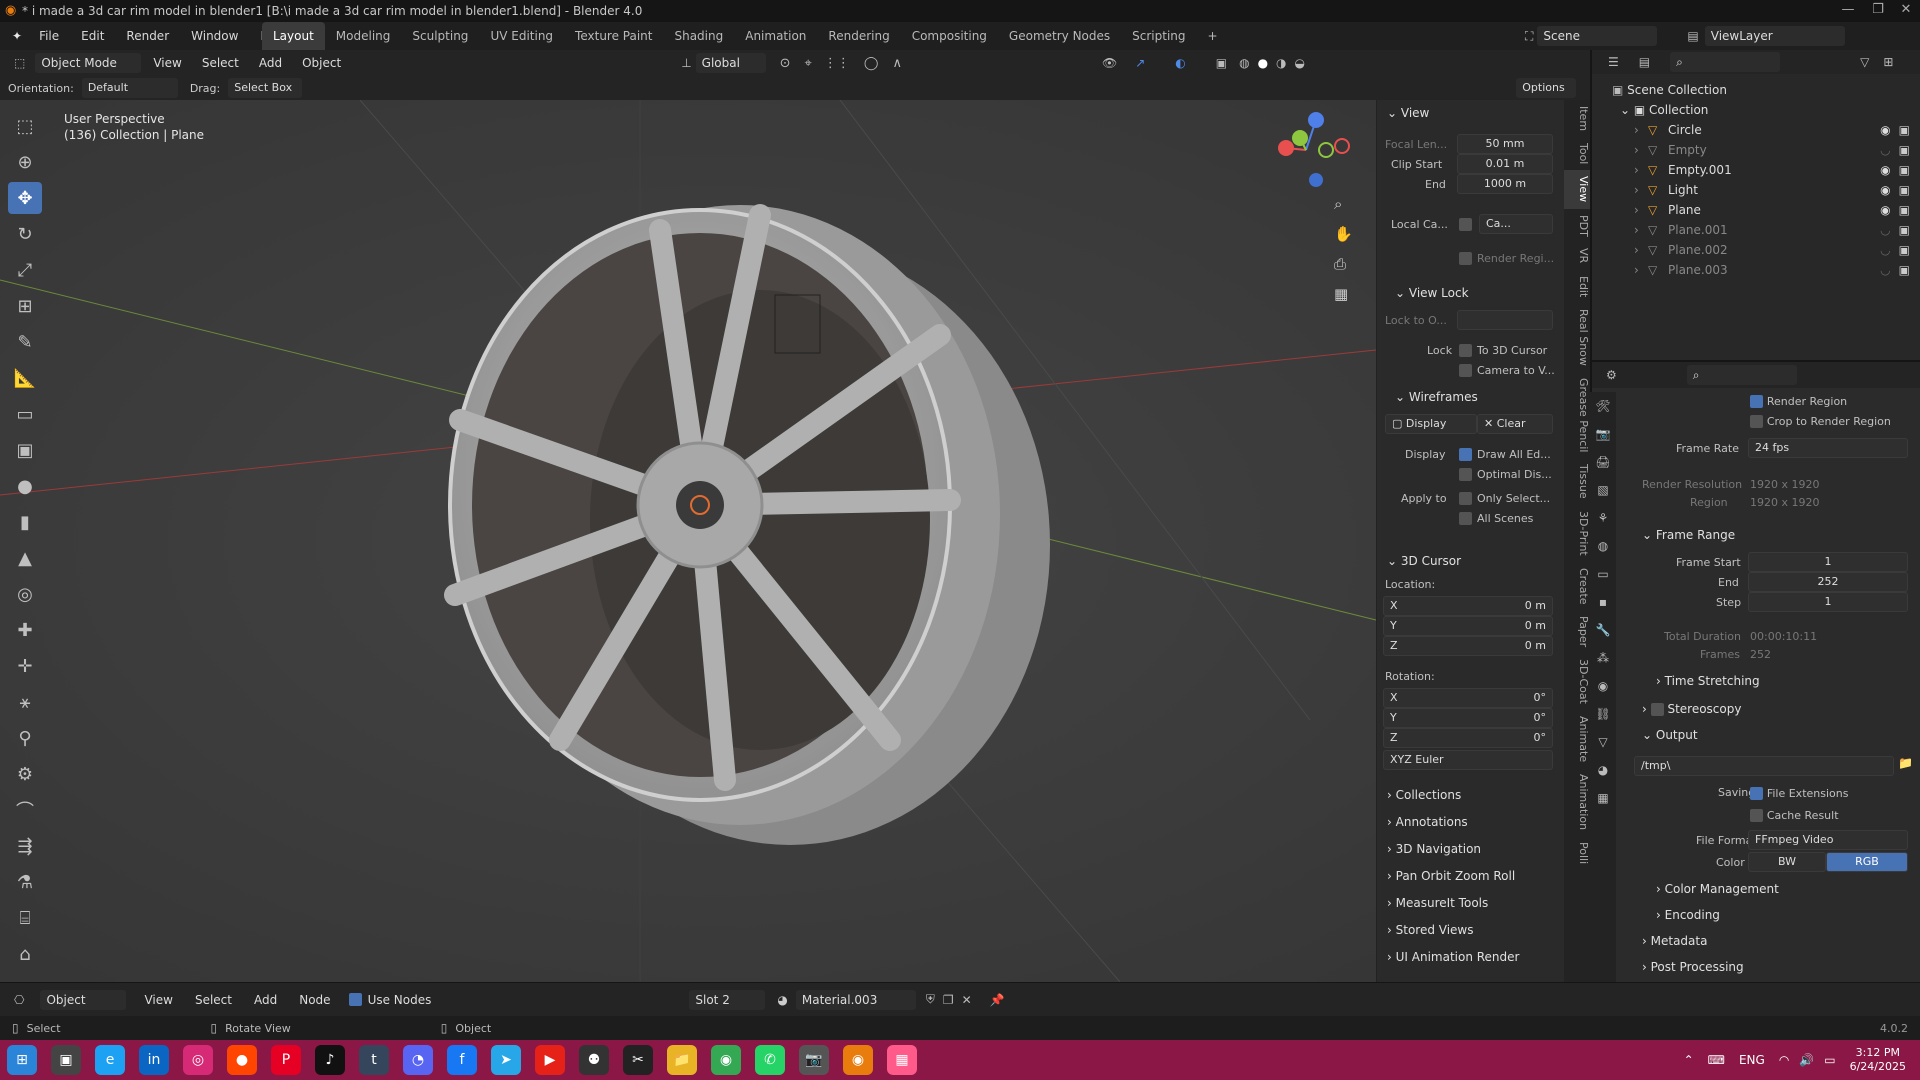  What do you see at coordinates (1603, 546) in the screenshot?
I see `world-properties-icon: ◍` at bounding box center [1603, 546].